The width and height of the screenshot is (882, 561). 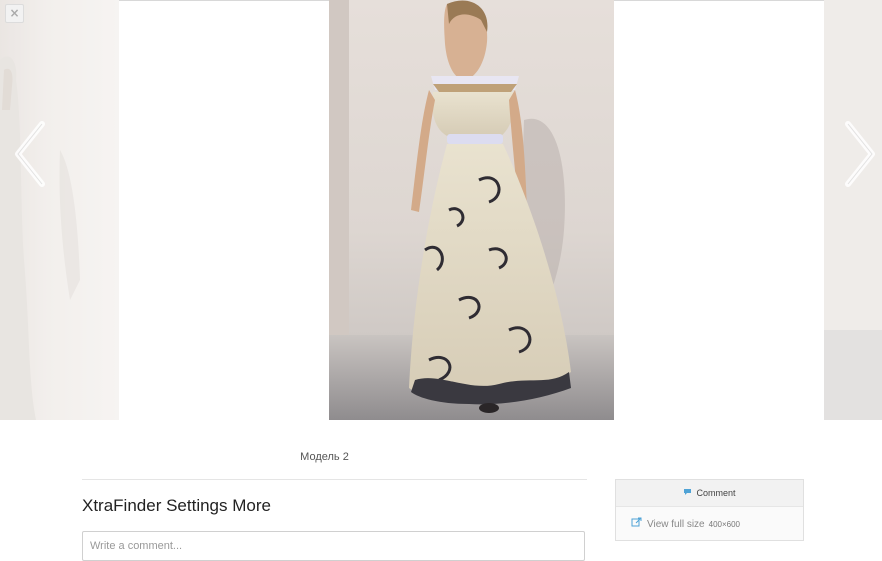 What do you see at coordinates (724, 524) in the screenshot?
I see `image-dimensions: 400×600` at bounding box center [724, 524].